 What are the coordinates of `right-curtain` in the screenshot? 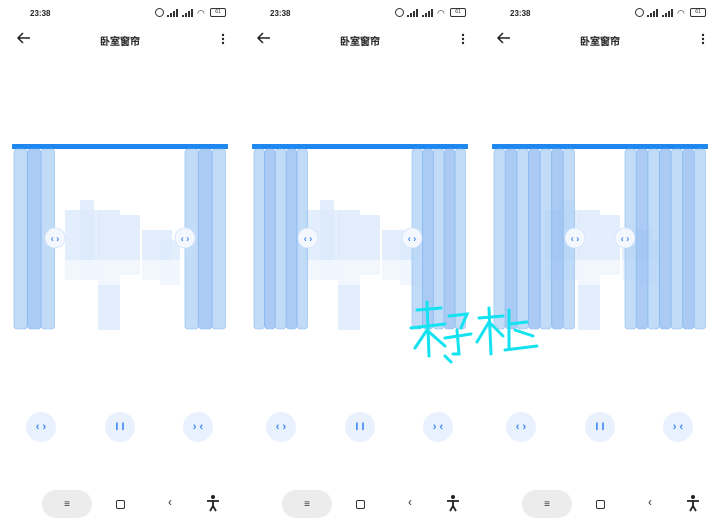 It's located at (665, 239).